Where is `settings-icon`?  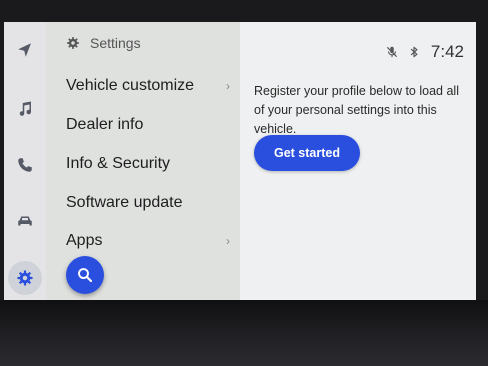 settings-icon is located at coordinates (25, 278).